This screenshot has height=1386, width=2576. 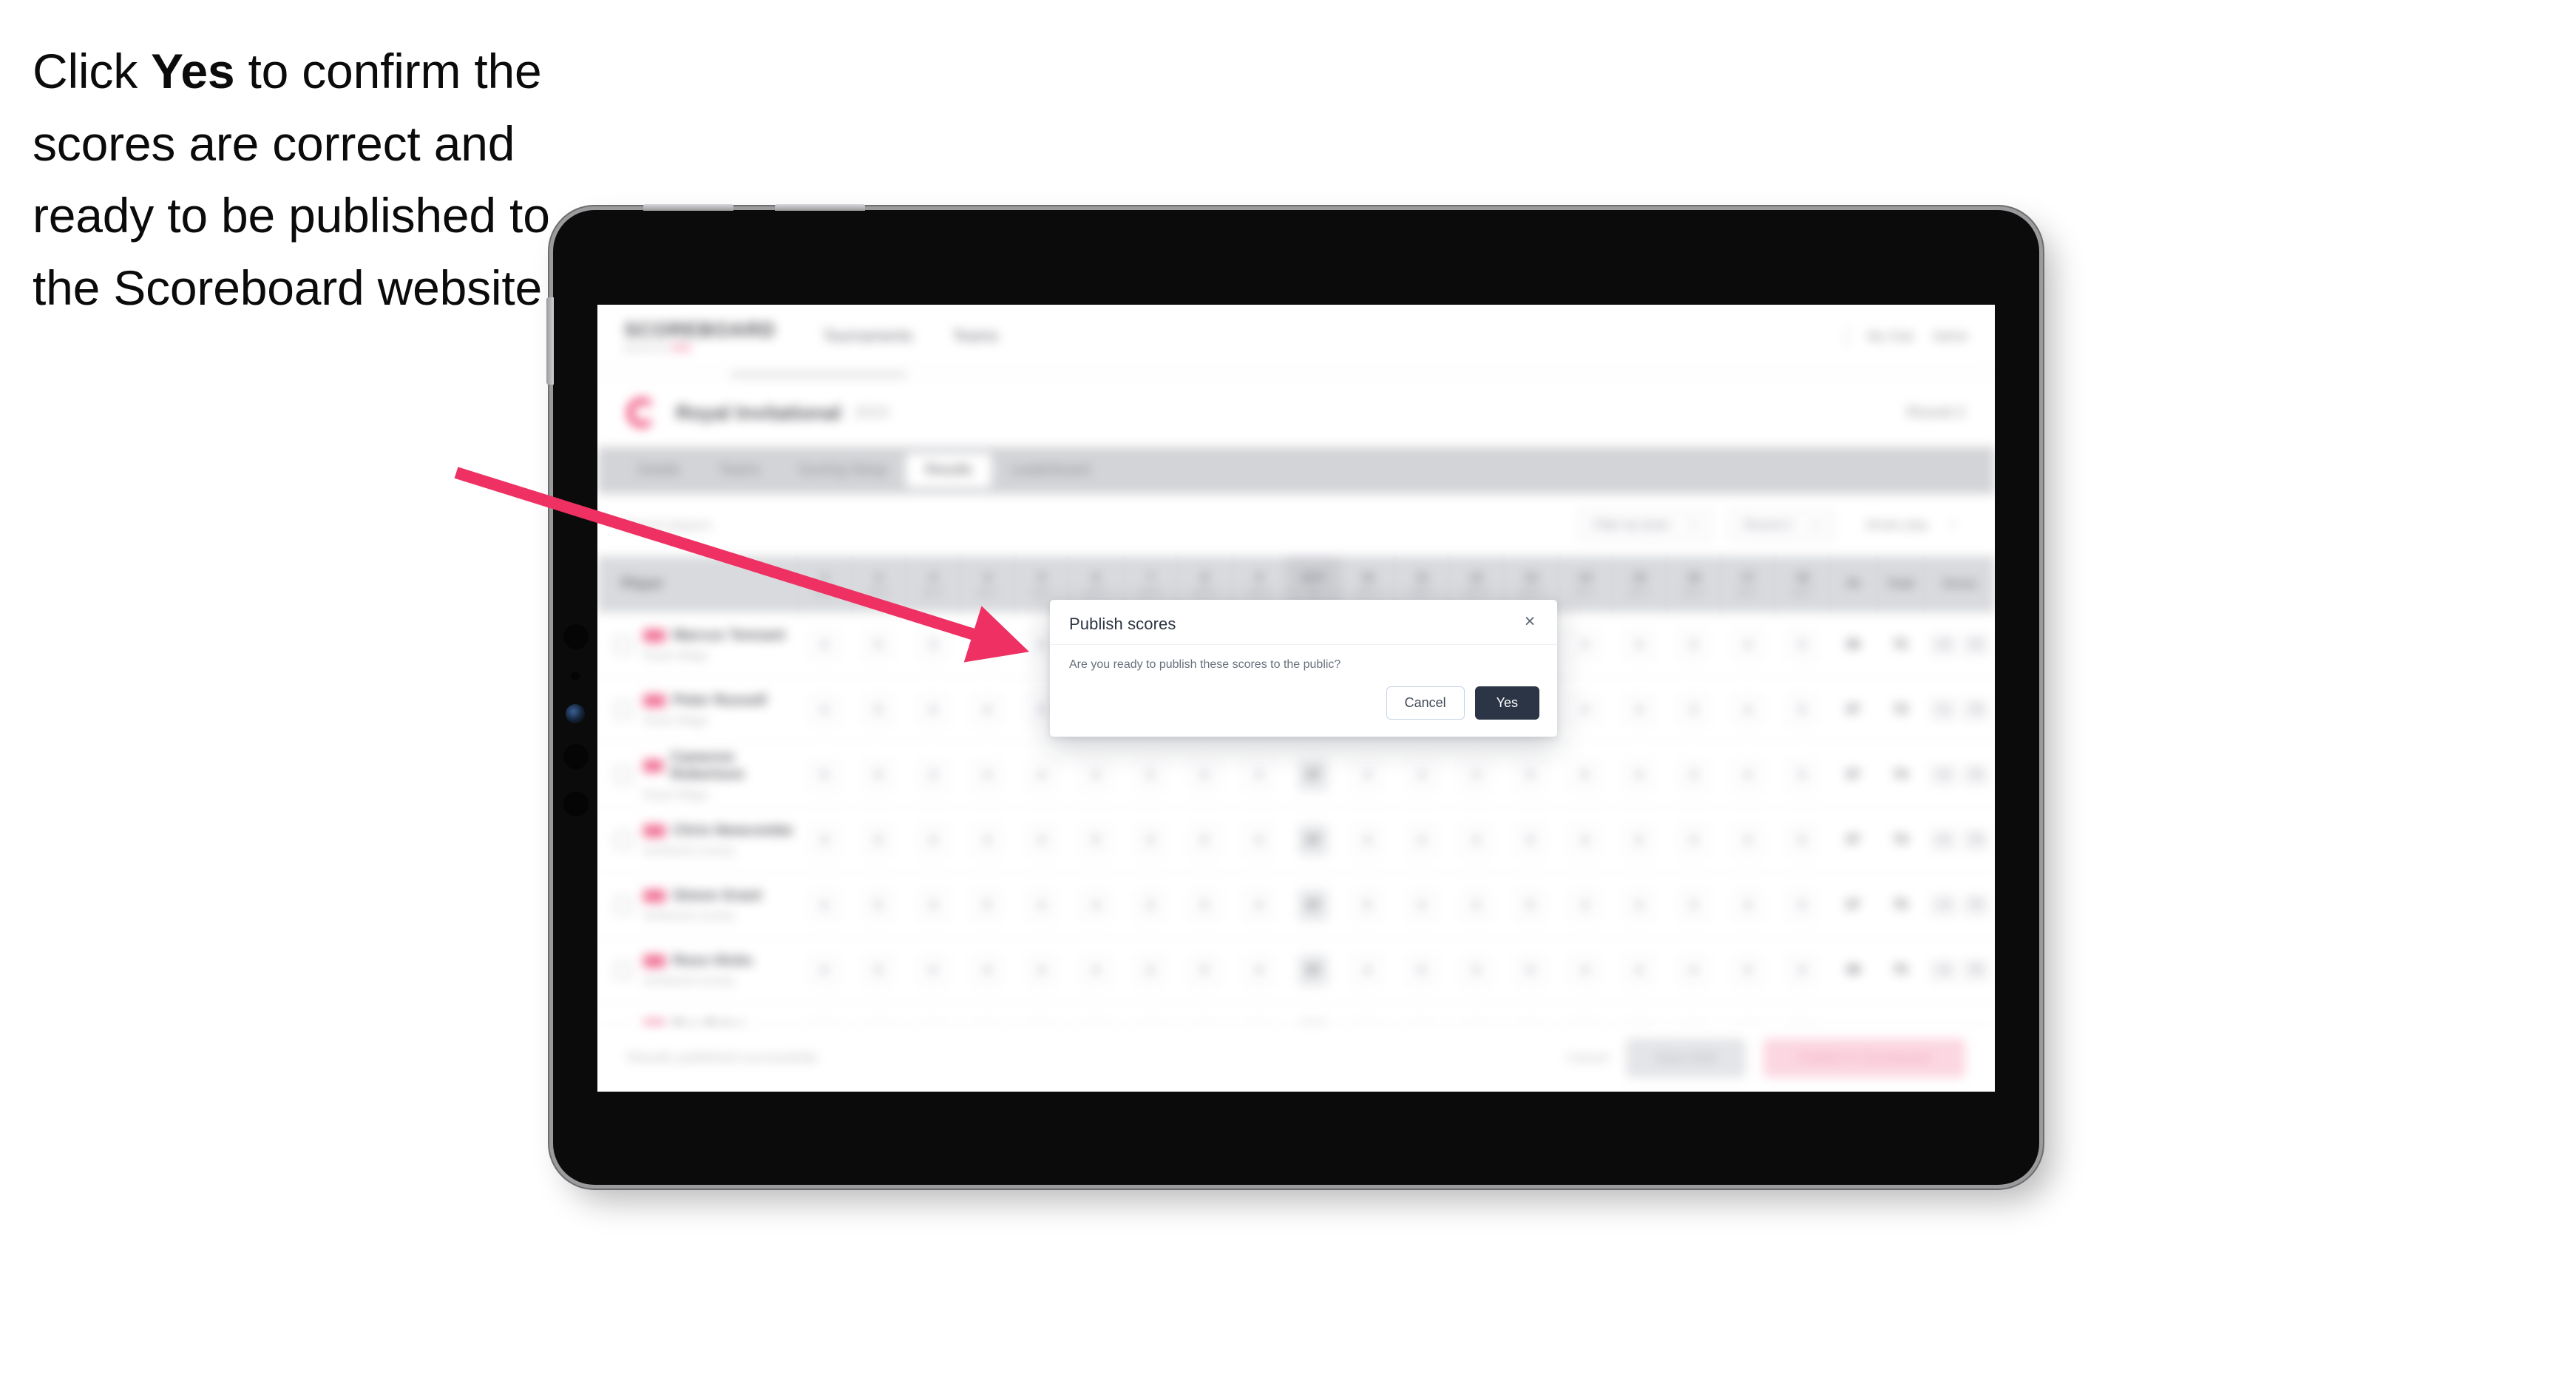 What do you see at coordinates (867, 336) in the screenshot?
I see `nav-item-tournaments: Tournaments` at bounding box center [867, 336].